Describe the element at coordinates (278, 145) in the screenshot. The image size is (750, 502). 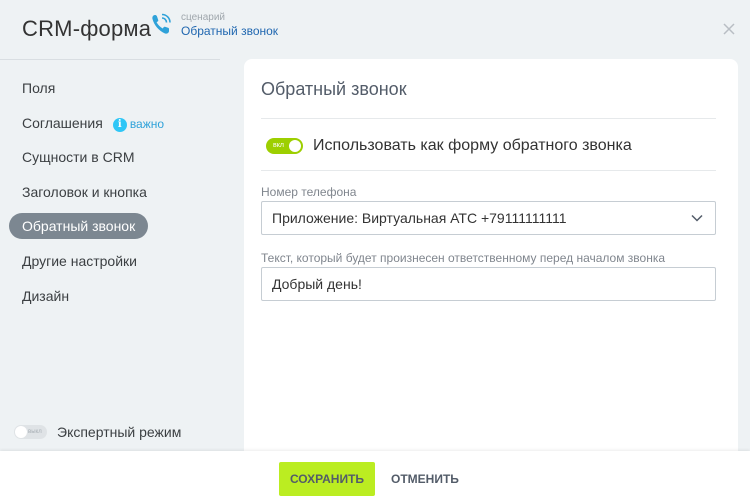
I see `toggle-state-text: вкл` at that location.